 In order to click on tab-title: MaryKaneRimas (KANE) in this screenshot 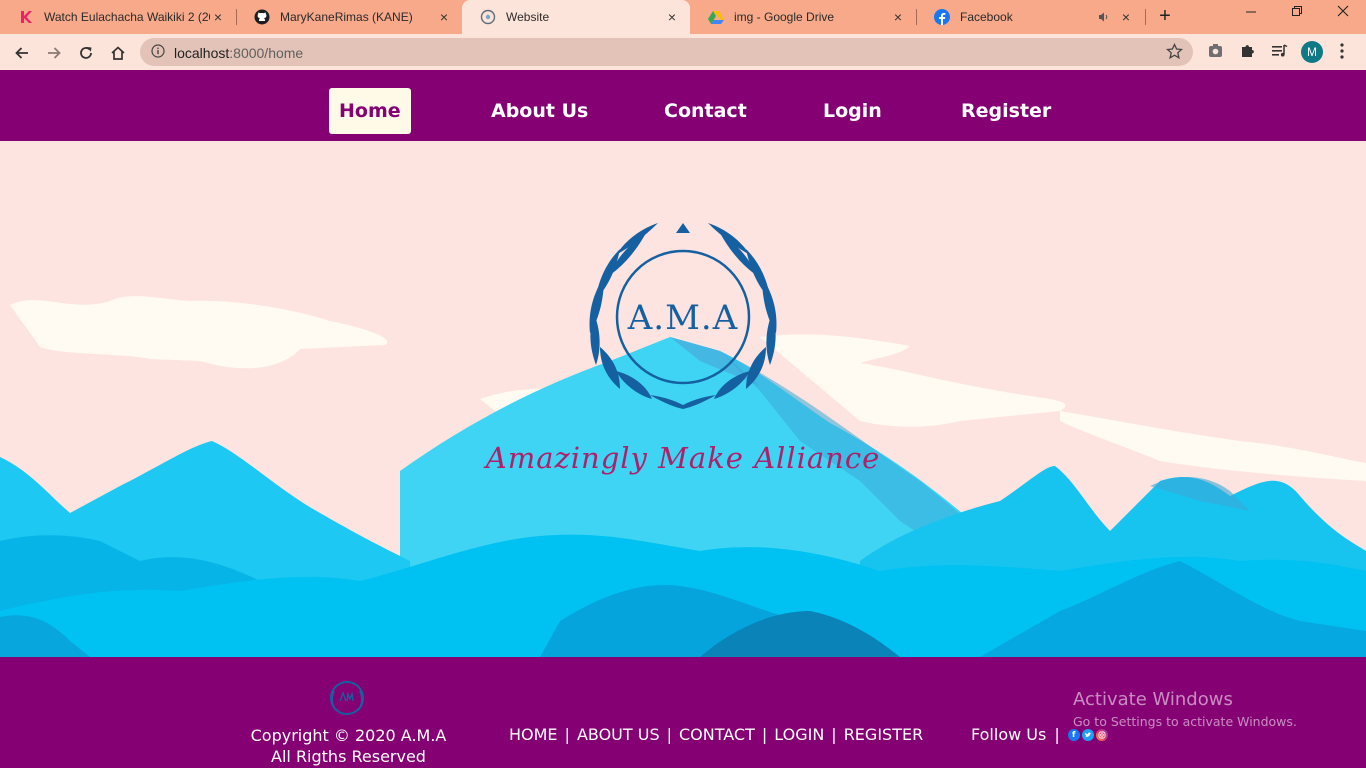, I will do `click(346, 17)`.